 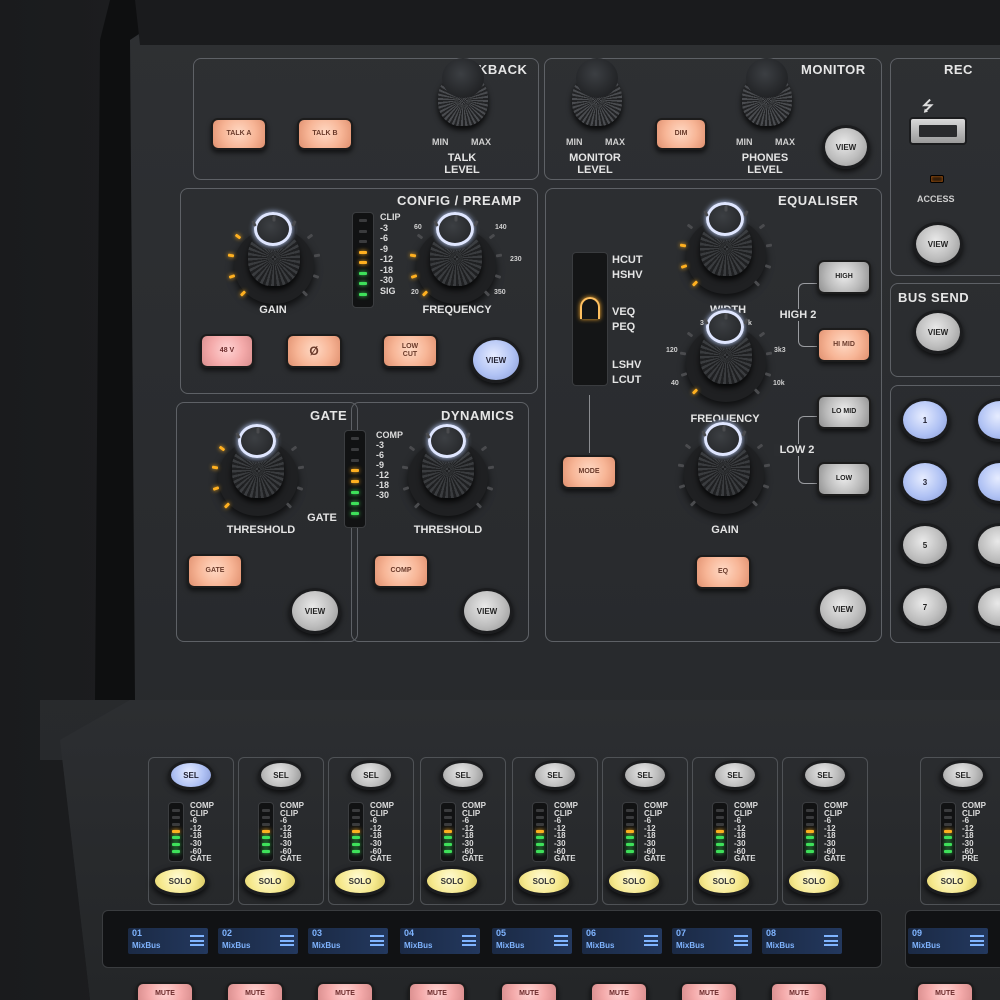 I want to click on gate-threshold-label: THRESHOLD, so click(x=261, y=530).